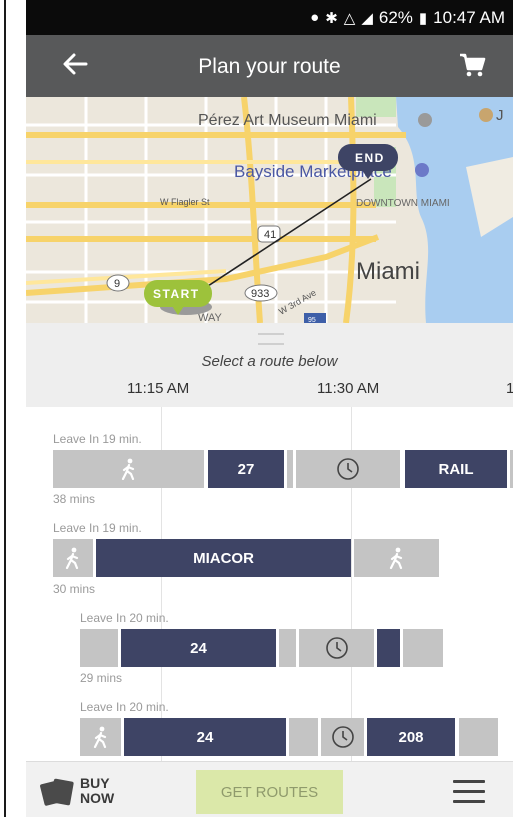 This screenshot has height=817, width=513. What do you see at coordinates (74, 499) in the screenshot?
I see `route-duration: 38 mins` at bounding box center [74, 499].